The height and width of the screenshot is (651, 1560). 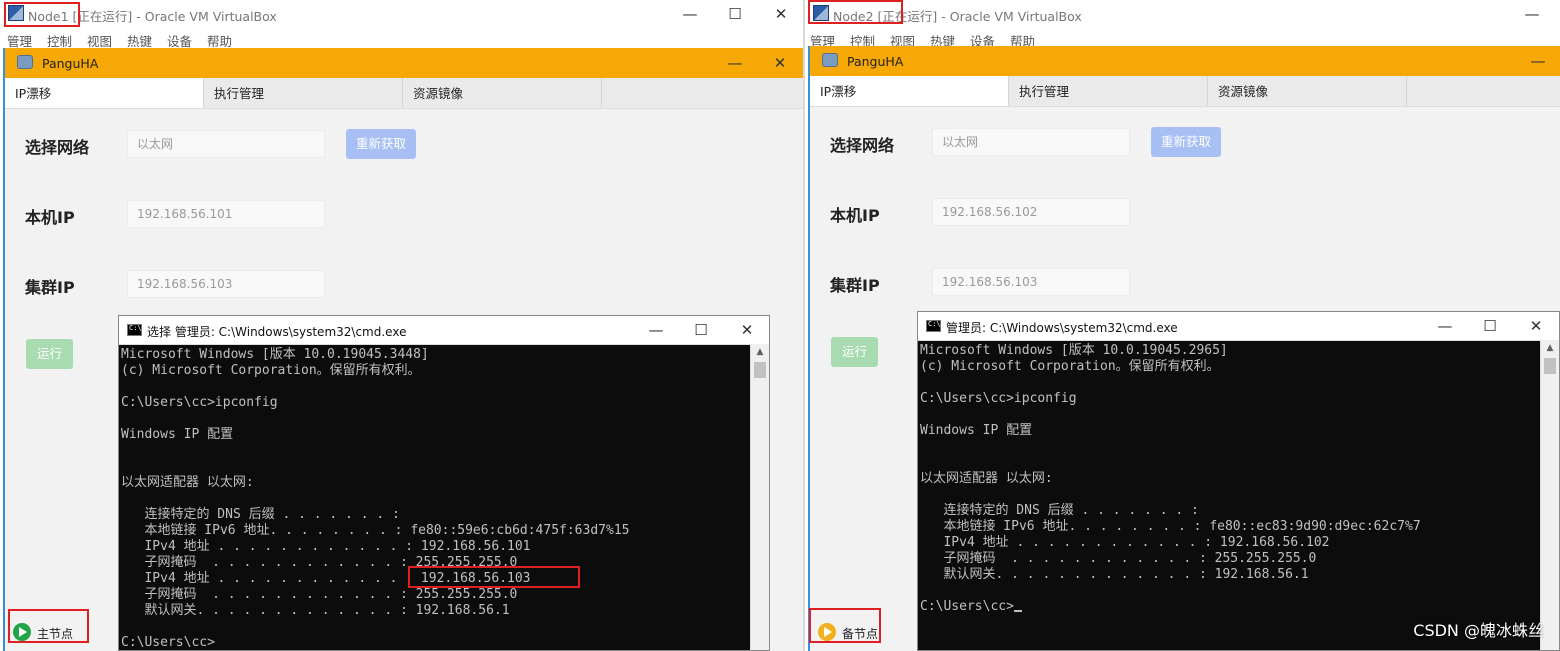 I want to click on app-close-button: ✕, so click(x=780, y=63).